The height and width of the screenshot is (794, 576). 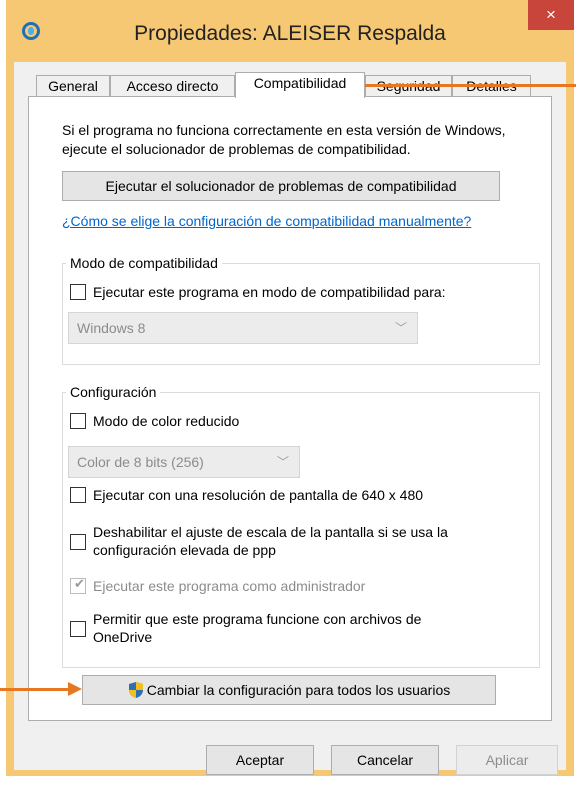 I want to click on uac-shield-icon, so click(x=135, y=690).